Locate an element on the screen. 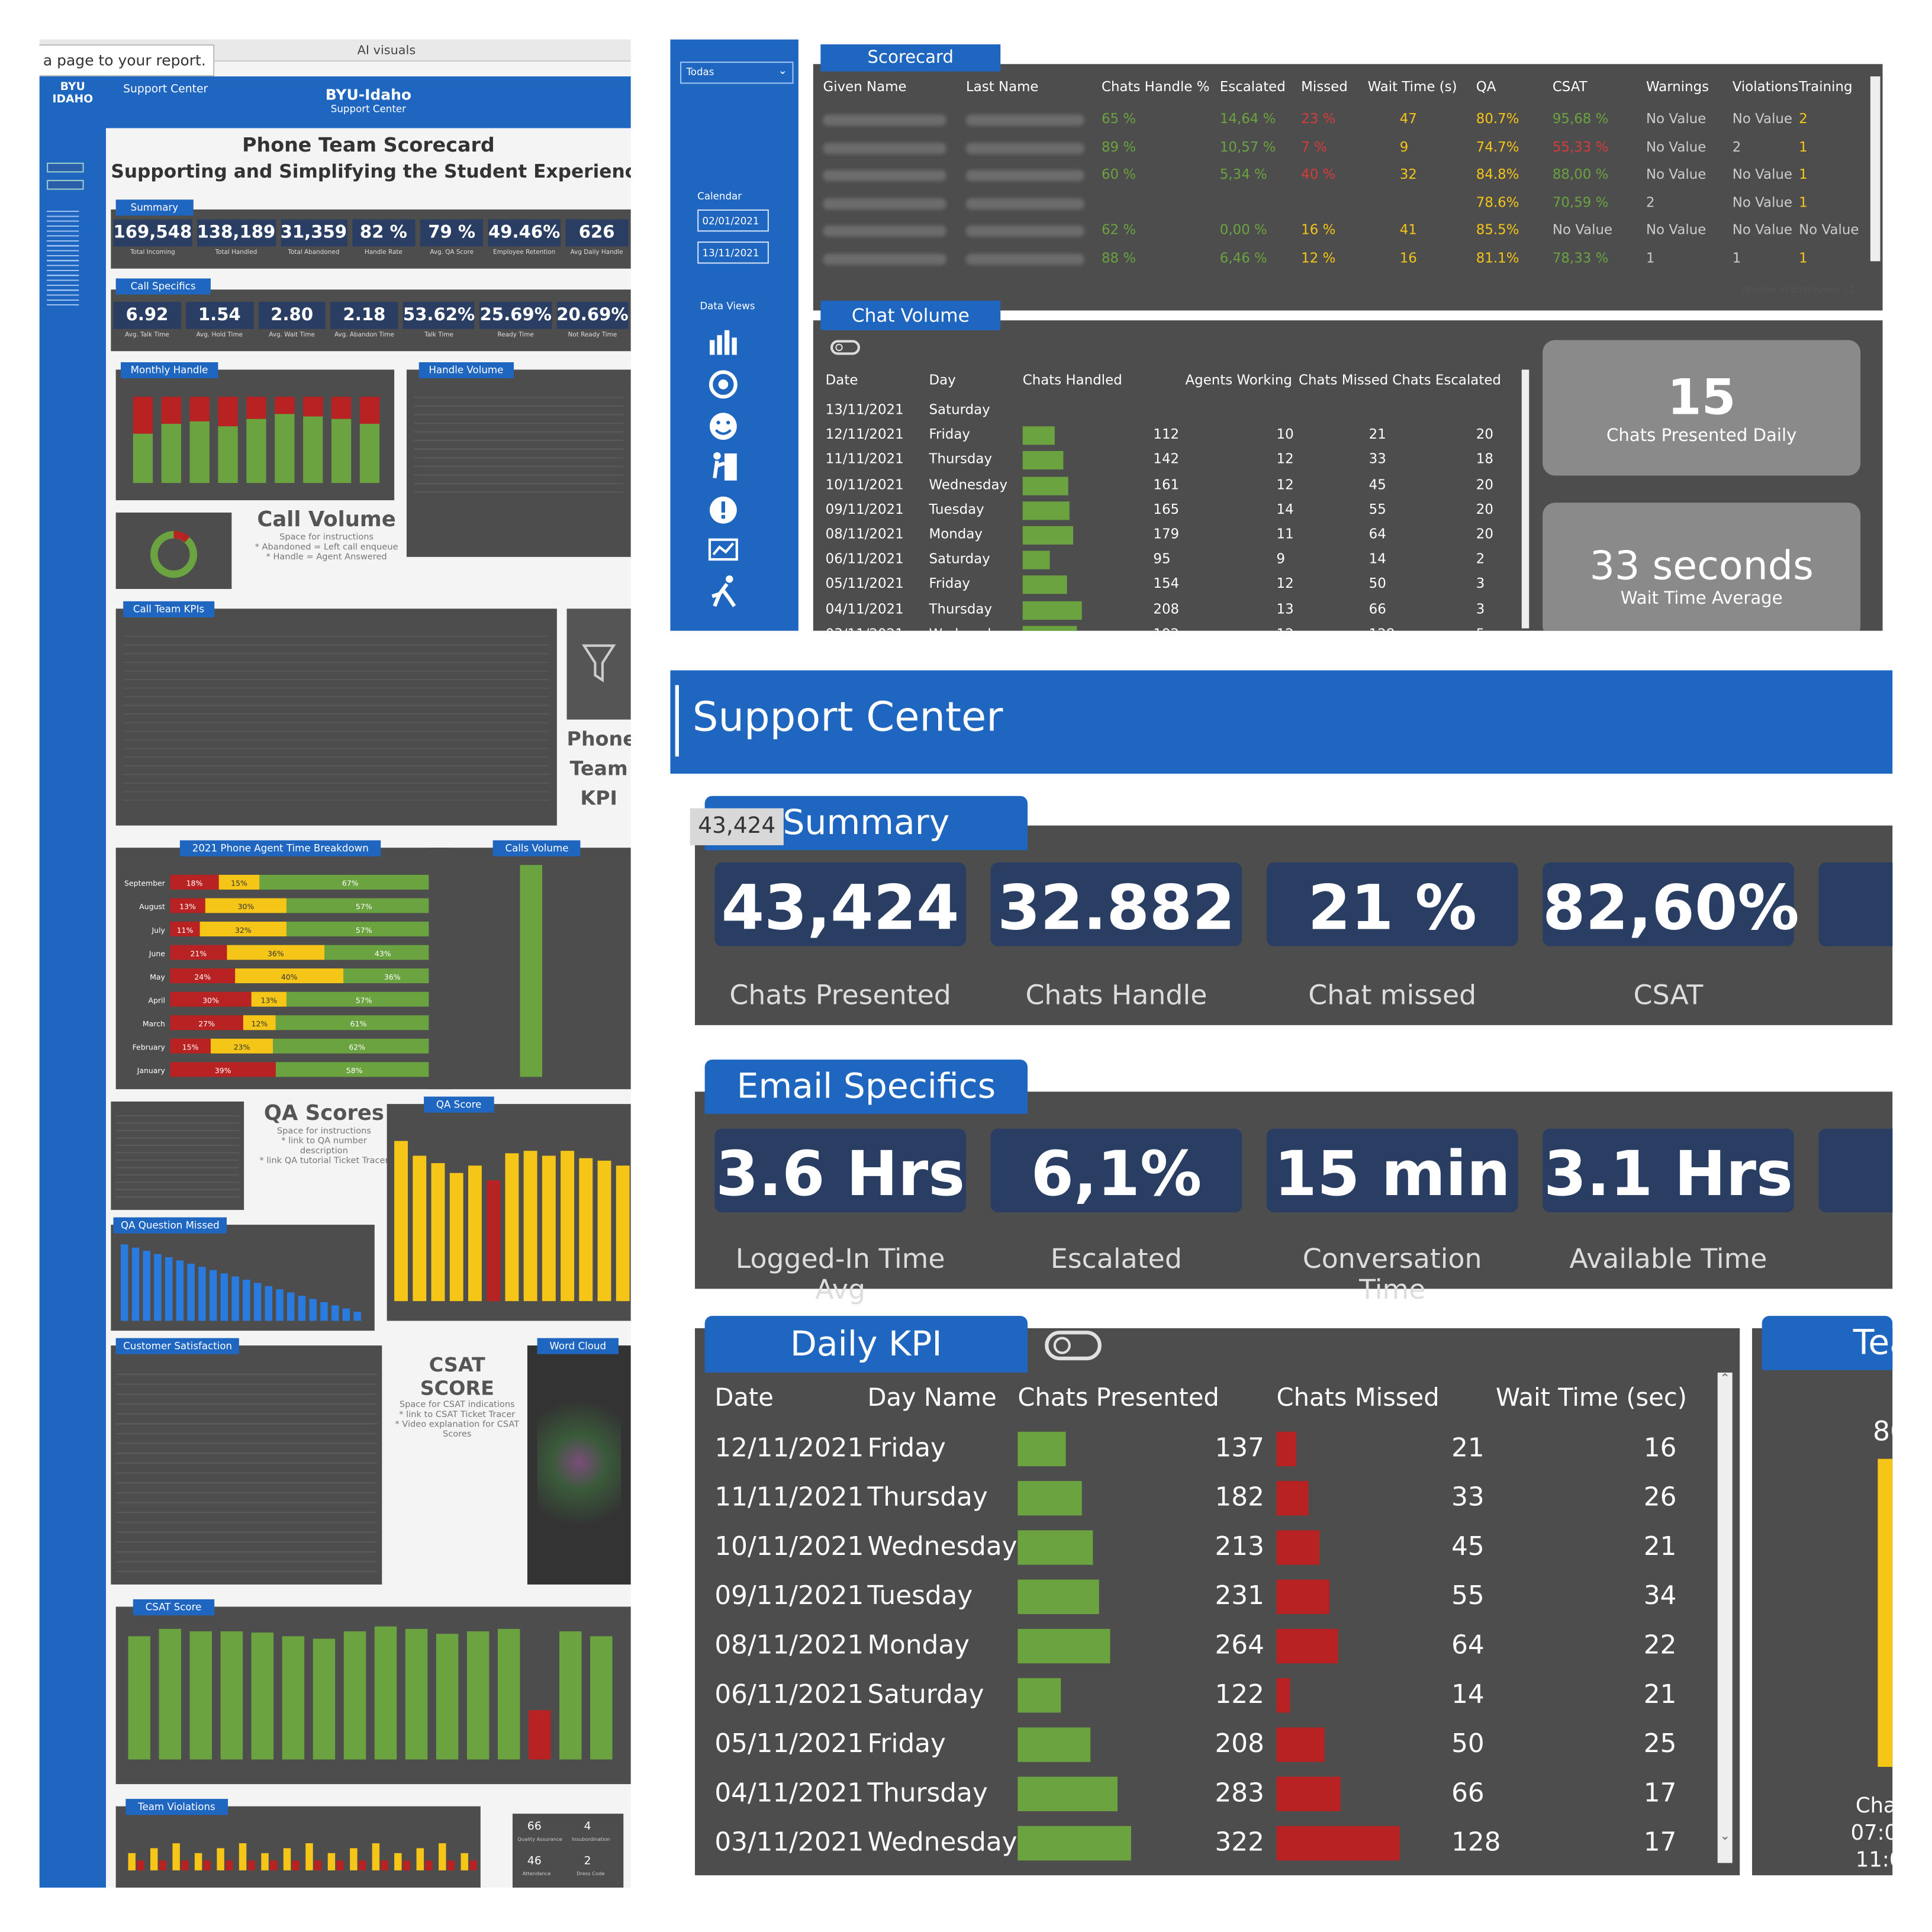 The height and width of the screenshot is (1932, 1932). scorecard-col-header: Chats Handle % is located at coordinates (1156, 87).